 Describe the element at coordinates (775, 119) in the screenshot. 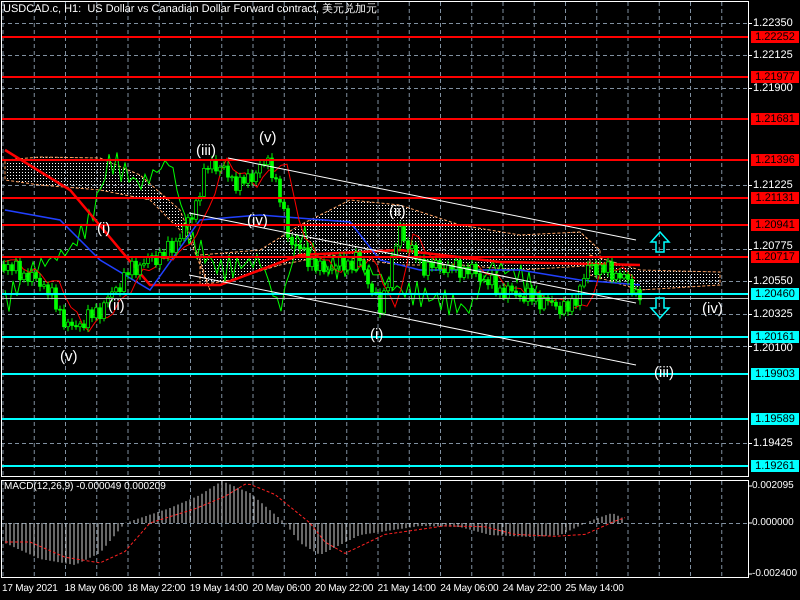

I see `price-level-label: 1.21681` at that location.